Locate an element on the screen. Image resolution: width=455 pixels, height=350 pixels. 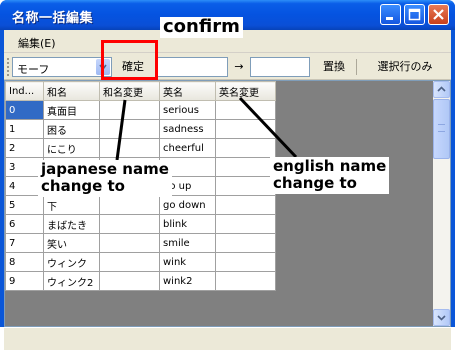
annotation-japanese-line2: change to is located at coordinates (83, 186).